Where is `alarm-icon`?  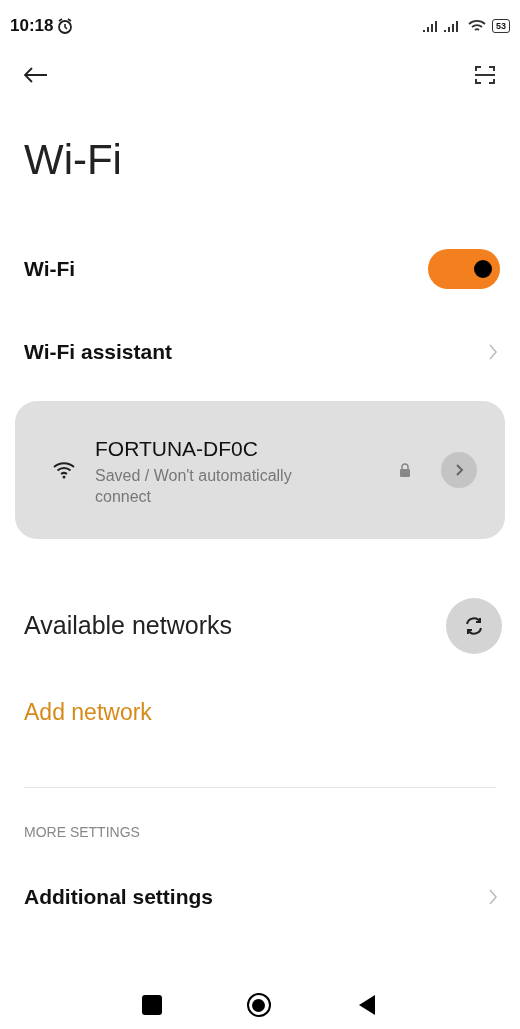 alarm-icon is located at coordinates (65, 26).